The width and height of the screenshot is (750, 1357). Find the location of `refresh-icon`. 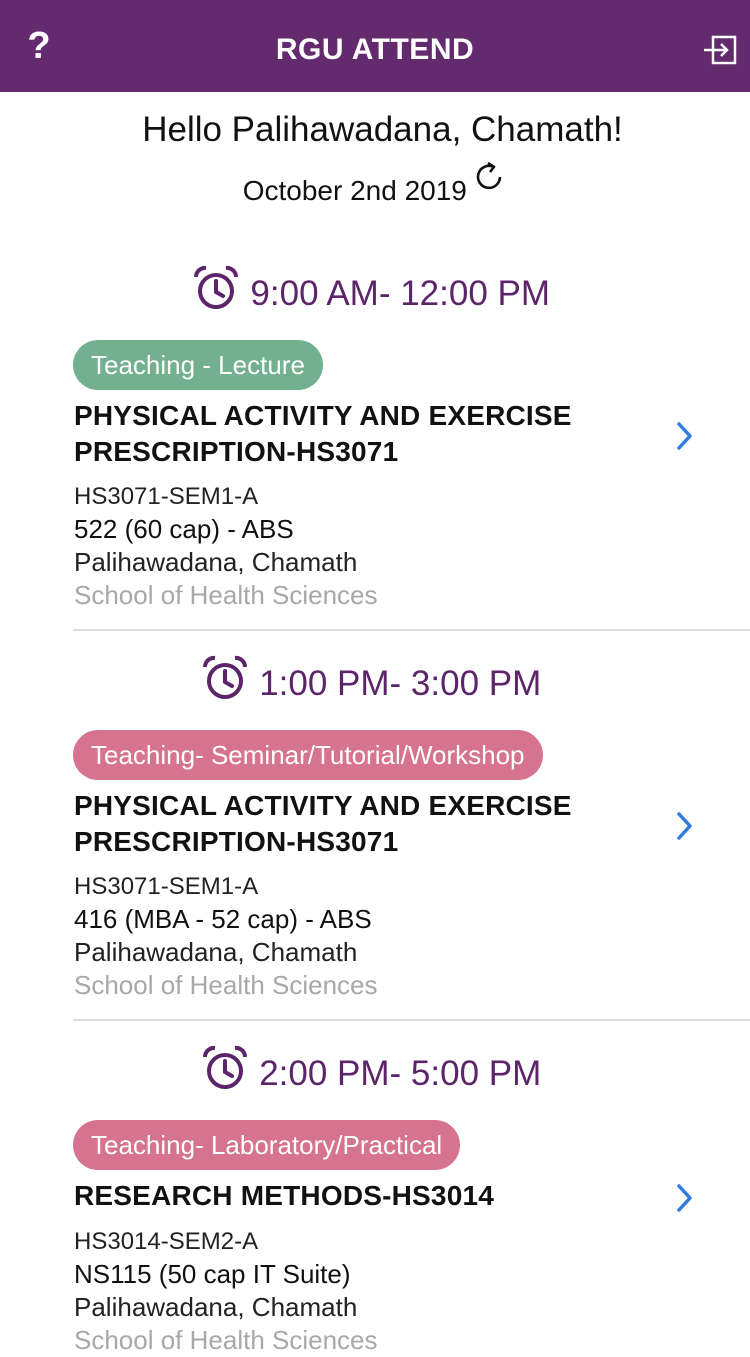

refresh-icon is located at coordinates (490, 177).